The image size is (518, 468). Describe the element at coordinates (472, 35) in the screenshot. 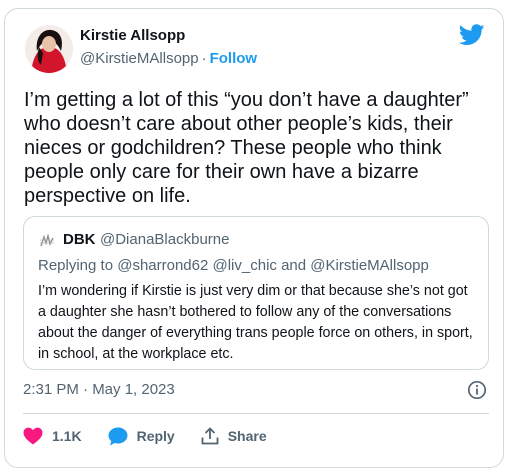

I see `twitter-bird-icon` at that location.